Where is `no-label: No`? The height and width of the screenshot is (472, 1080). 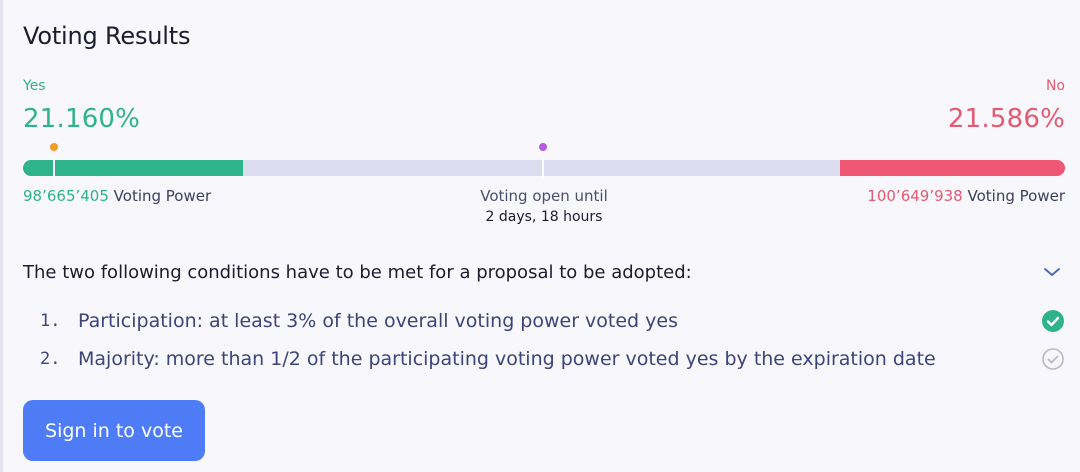 no-label: No is located at coordinates (1055, 86).